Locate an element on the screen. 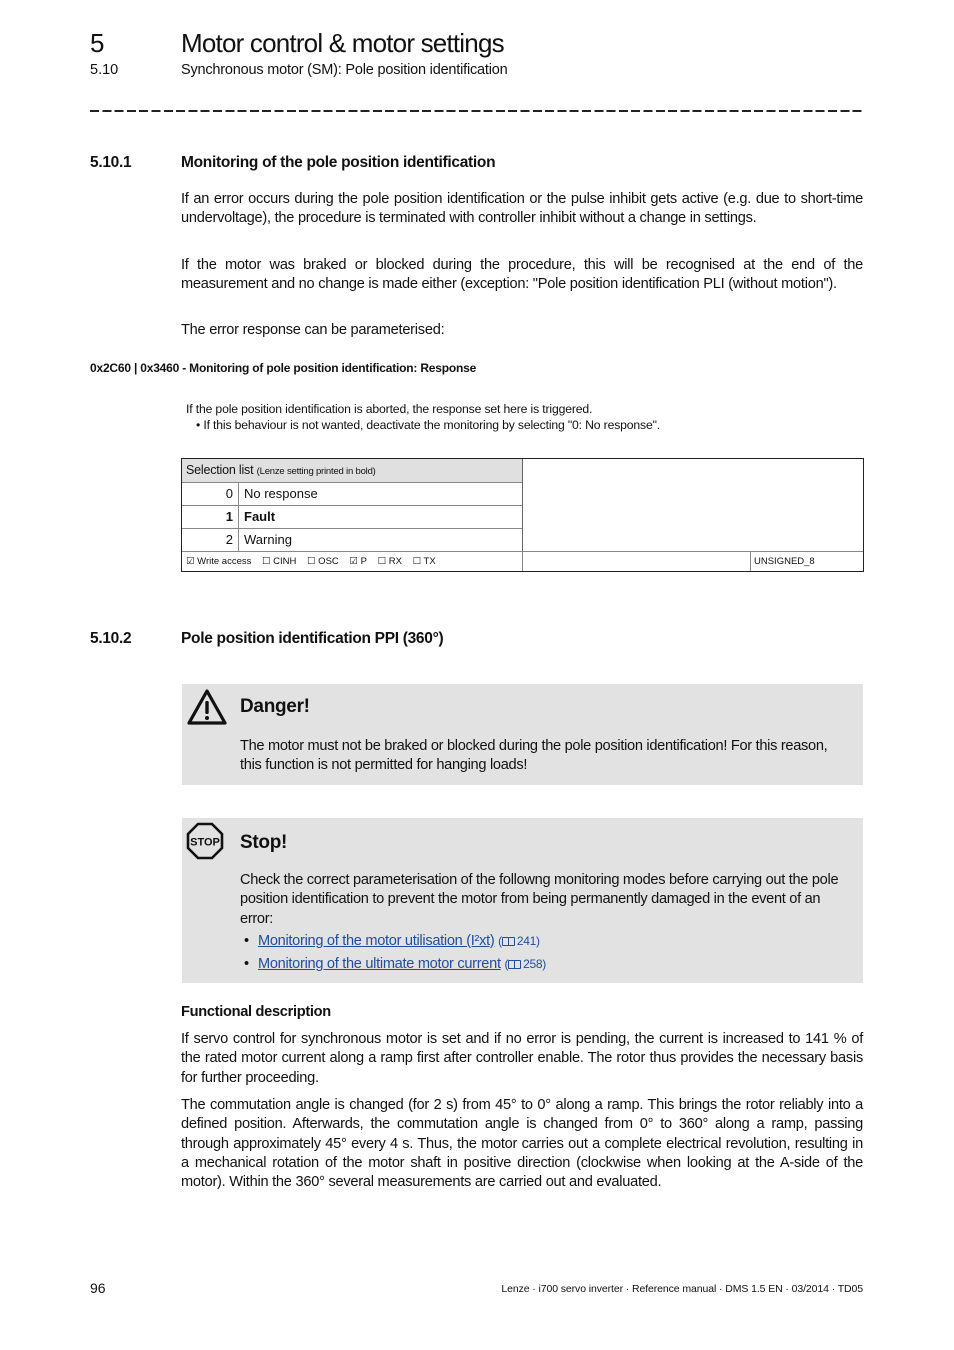  link-ultimate-motor-current: Monitoring of the ultimate motor current is located at coordinates (379, 964).